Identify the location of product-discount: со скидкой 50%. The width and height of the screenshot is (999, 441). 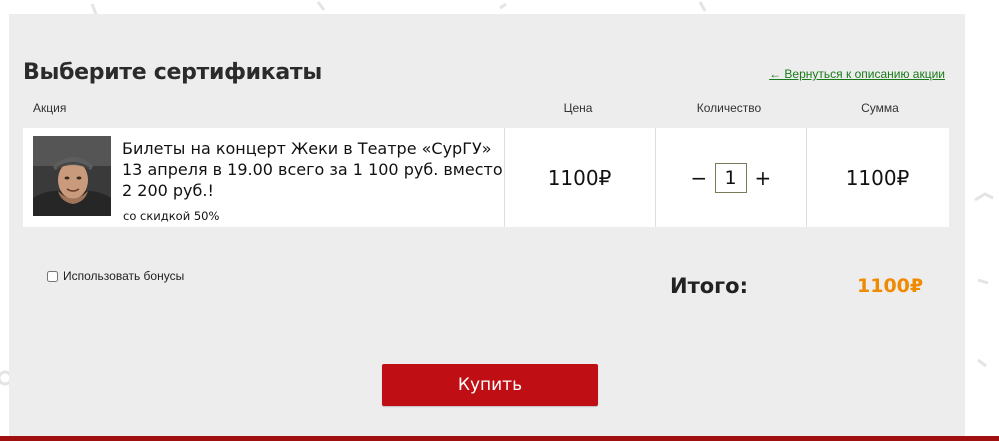
(171, 216).